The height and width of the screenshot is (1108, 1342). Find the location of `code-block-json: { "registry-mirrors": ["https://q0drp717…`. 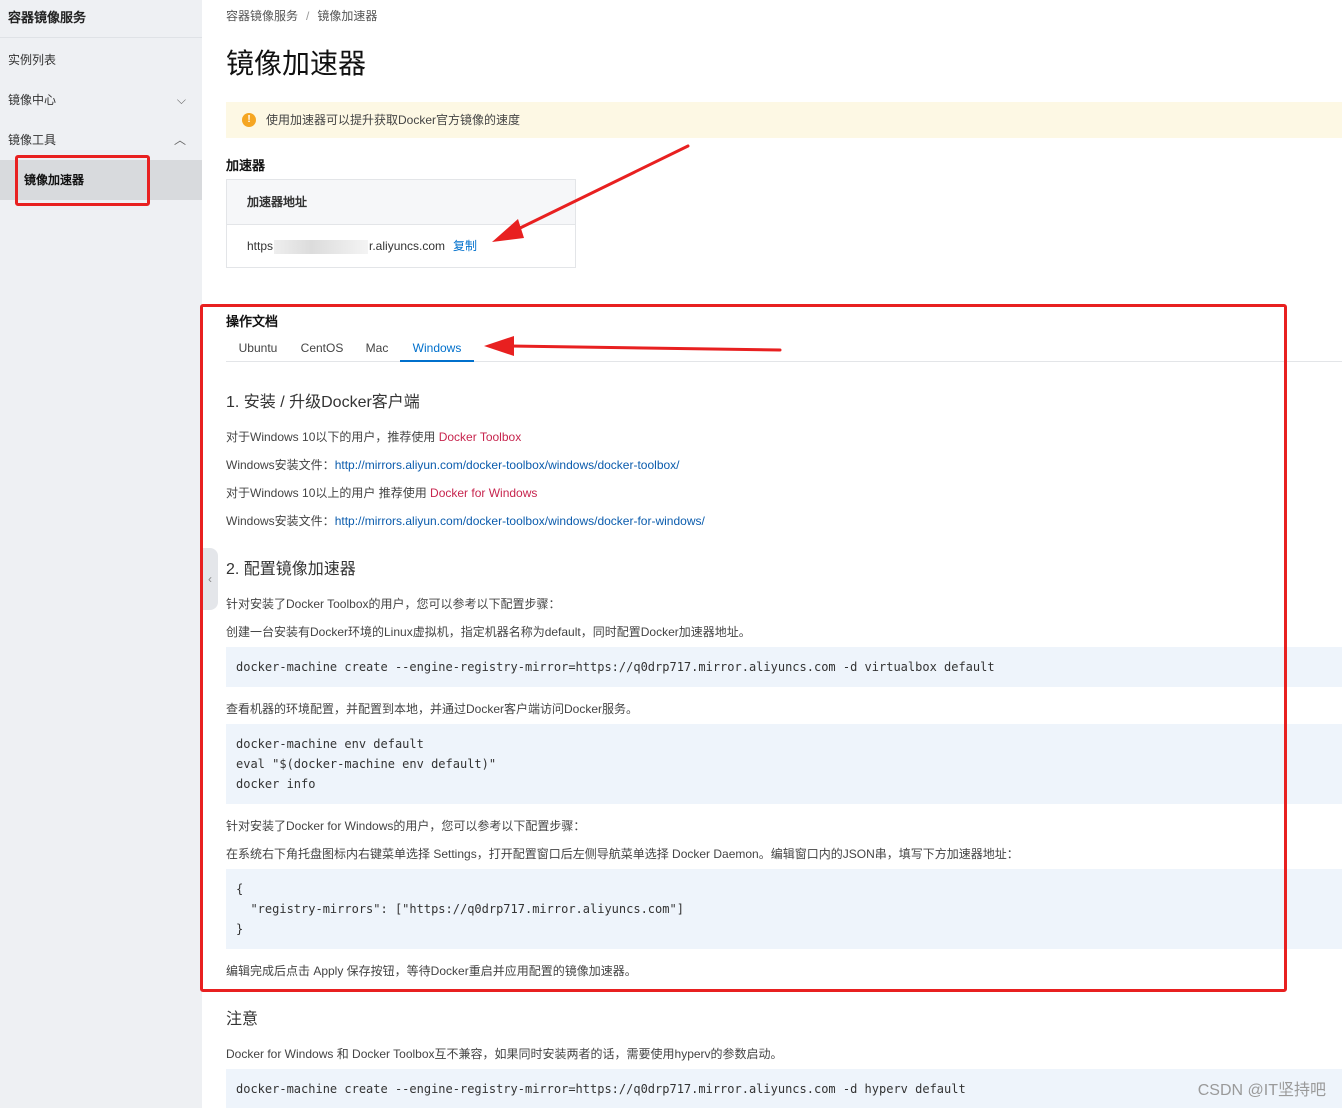

code-block-json: { "registry-mirrors": ["https://q0drp717… is located at coordinates (784, 909).